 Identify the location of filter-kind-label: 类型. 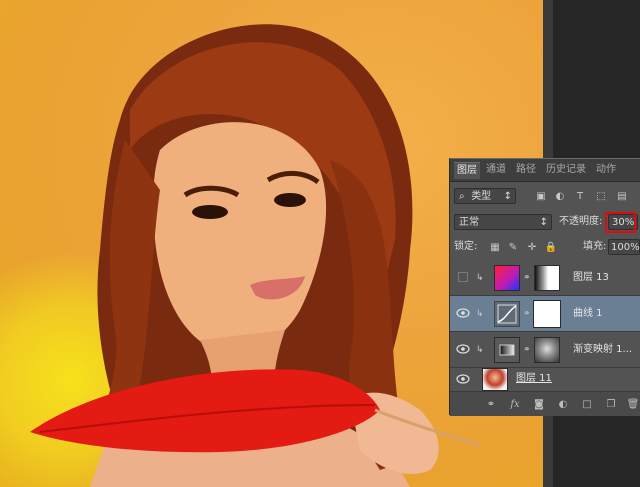
(481, 196).